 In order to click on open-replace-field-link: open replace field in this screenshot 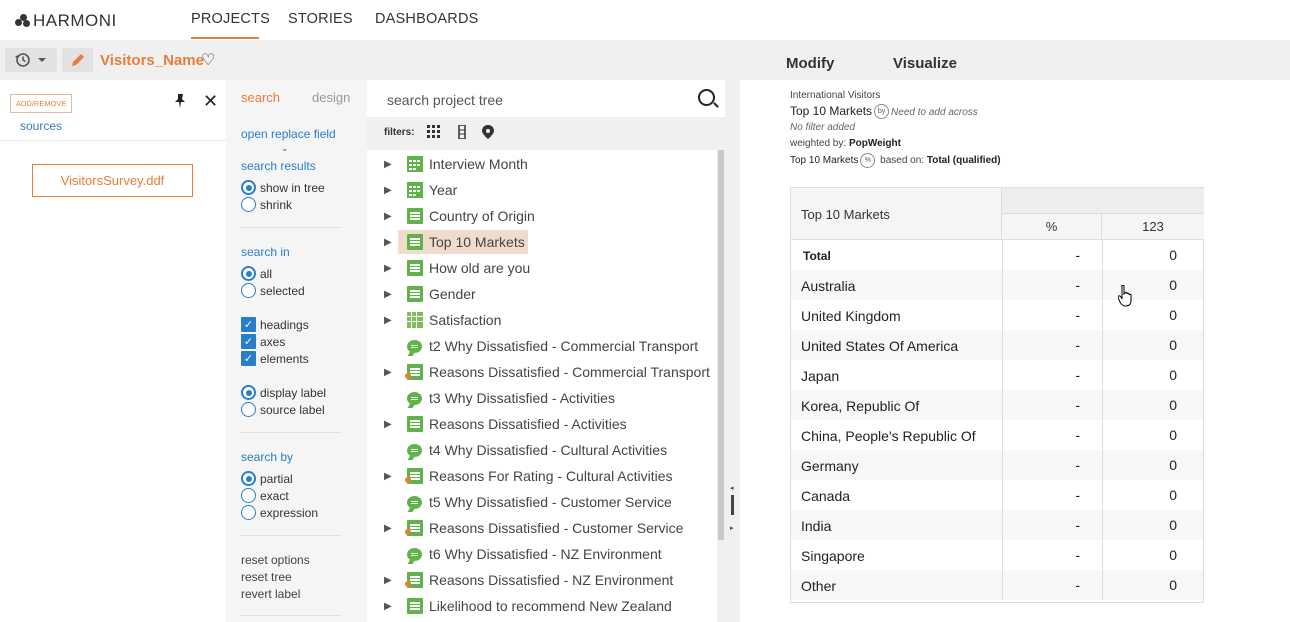, I will do `click(288, 134)`.